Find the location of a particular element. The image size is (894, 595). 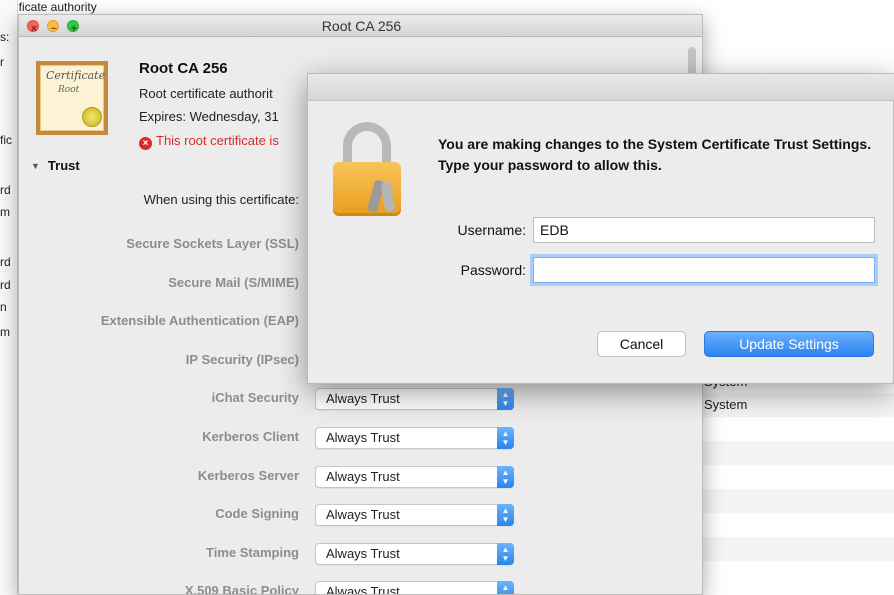

certificate-icon-text: Certificate is located at coordinates (76, 75).